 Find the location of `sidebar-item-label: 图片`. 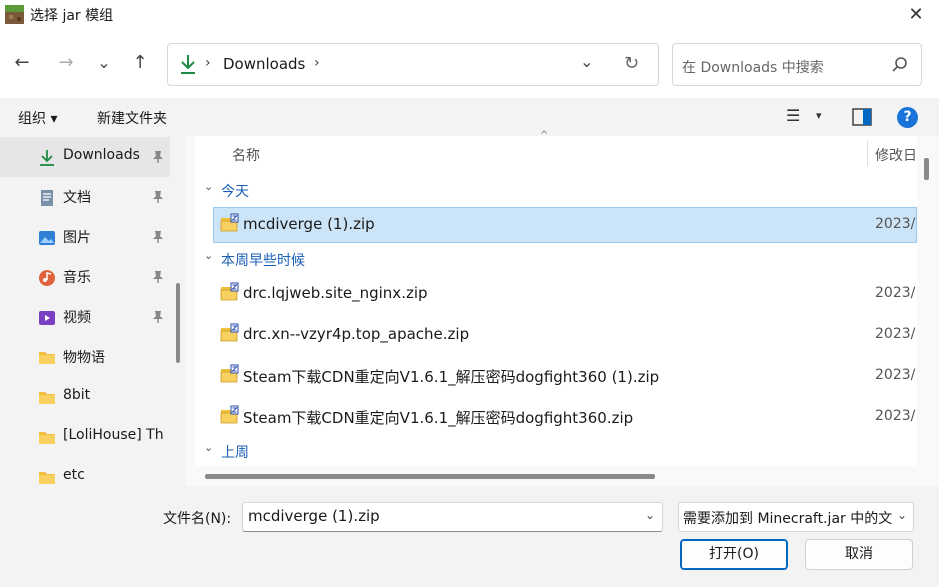

sidebar-item-label: 图片 is located at coordinates (77, 238).